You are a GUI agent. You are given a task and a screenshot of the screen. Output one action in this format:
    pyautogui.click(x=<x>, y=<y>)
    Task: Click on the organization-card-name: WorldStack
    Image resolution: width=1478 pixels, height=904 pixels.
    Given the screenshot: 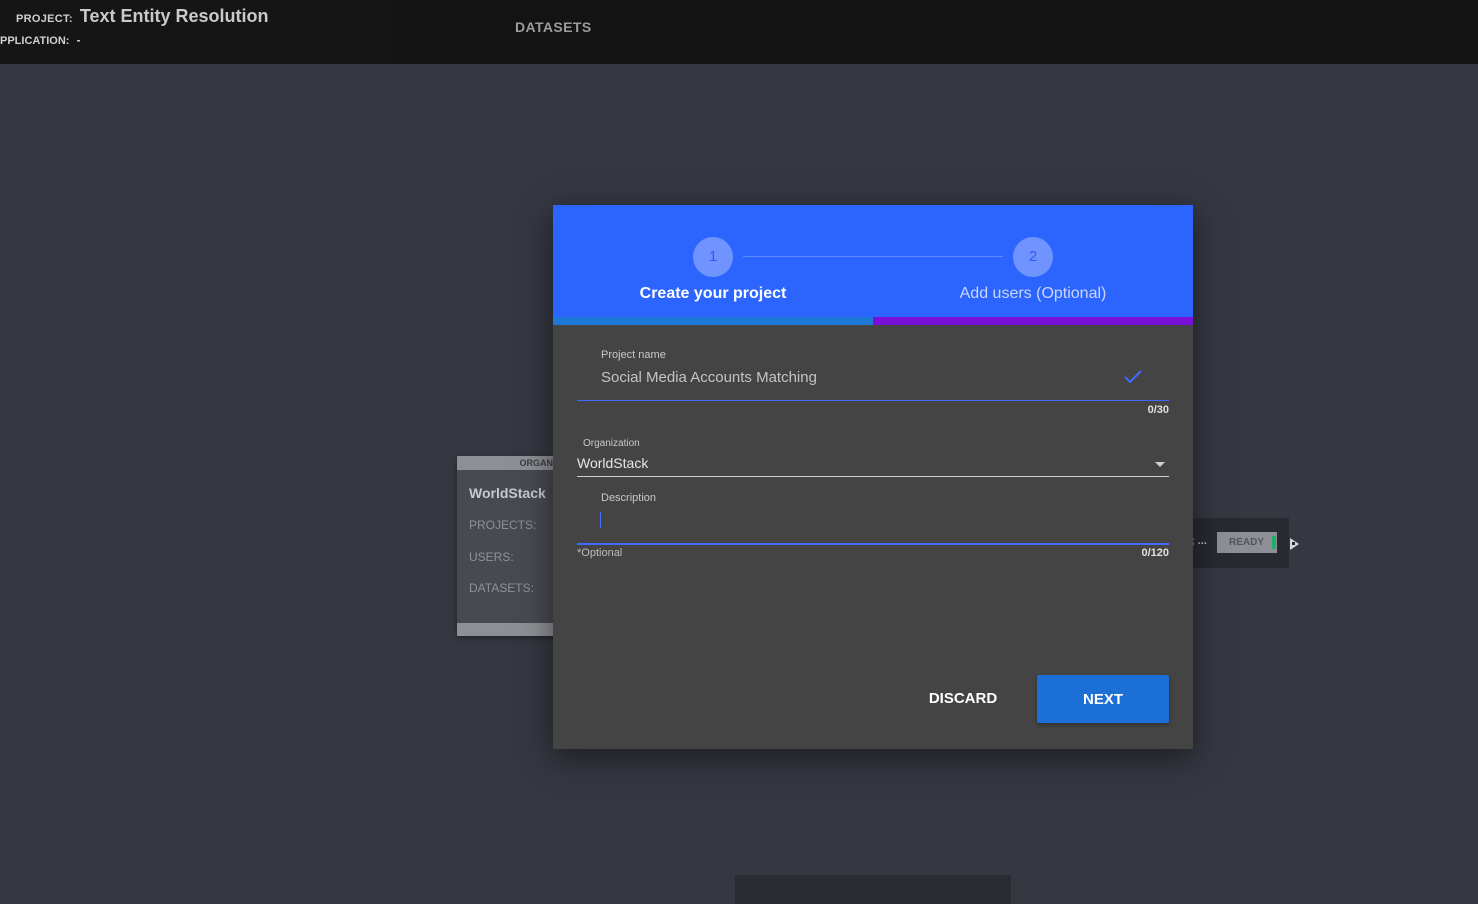 What is the action you would take?
    pyautogui.click(x=507, y=493)
    